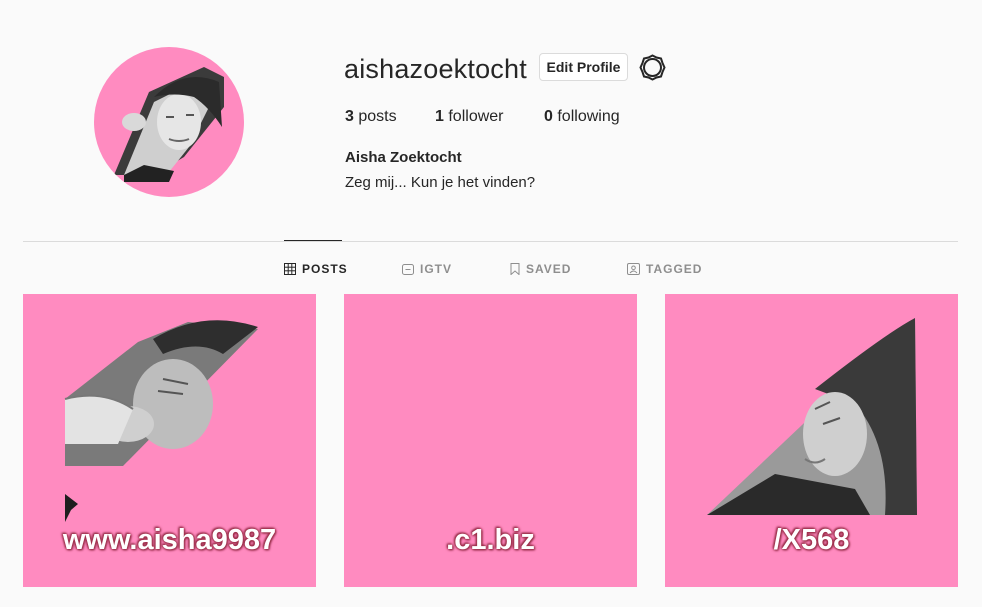 This screenshot has width=982, height=607. I want to click on posts-count: 3, so click(349, 116).